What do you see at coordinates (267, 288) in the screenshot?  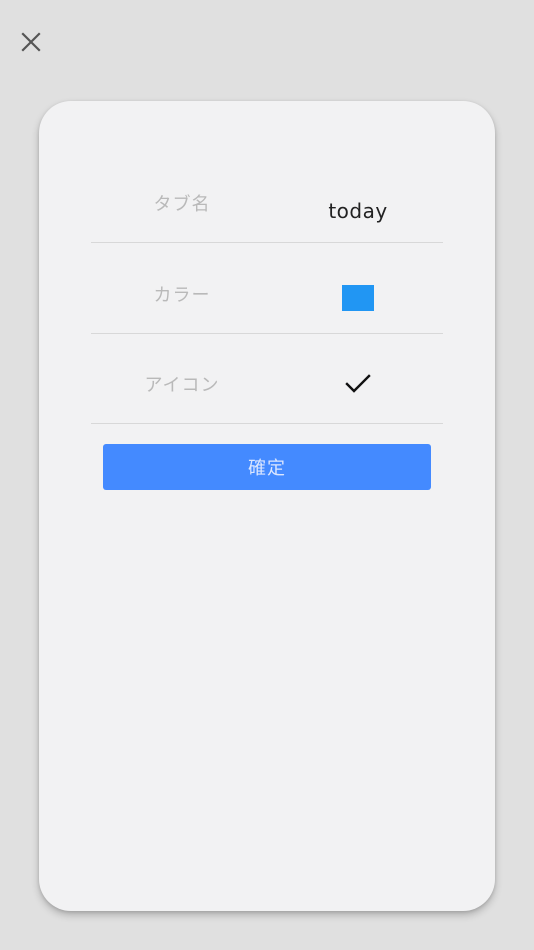 I see `color-row: カラー` at bounding box center [267, 288].